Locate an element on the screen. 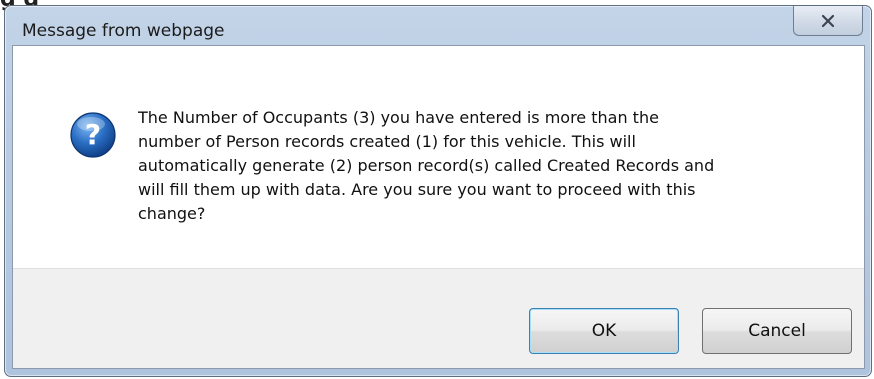 The width and height of the screenshot is (874, 379). question-icon: ? is located at coordinates (93, 135).